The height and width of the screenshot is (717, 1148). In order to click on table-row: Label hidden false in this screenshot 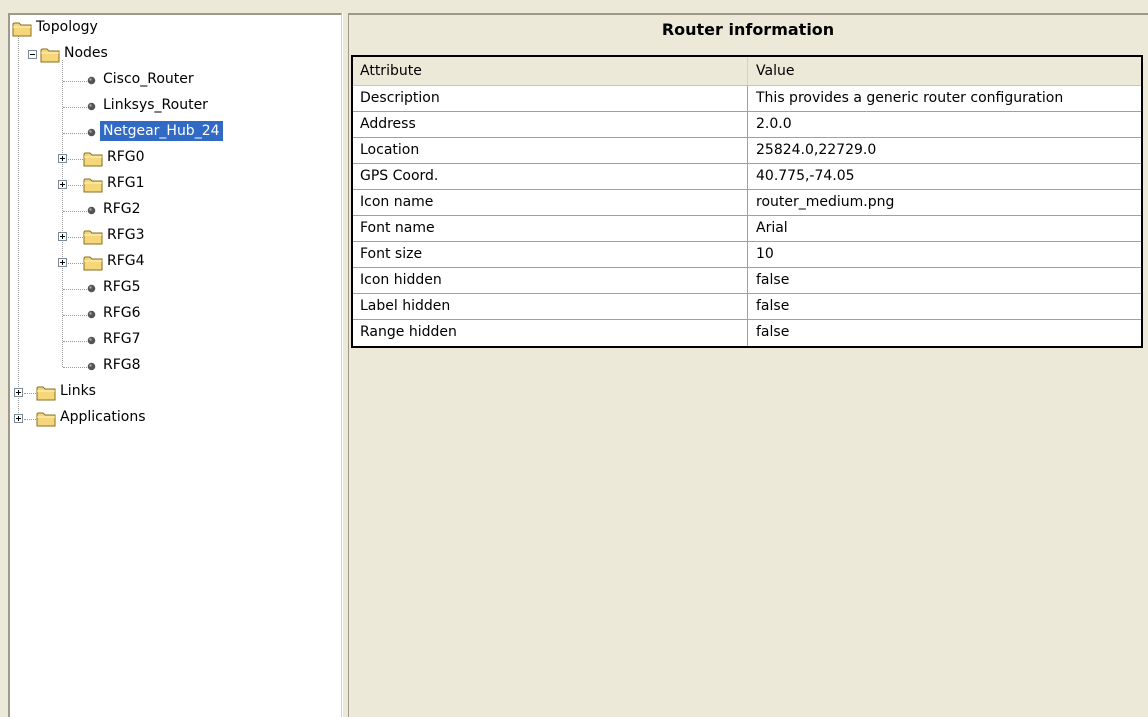, I will do `click(747, 307)`.